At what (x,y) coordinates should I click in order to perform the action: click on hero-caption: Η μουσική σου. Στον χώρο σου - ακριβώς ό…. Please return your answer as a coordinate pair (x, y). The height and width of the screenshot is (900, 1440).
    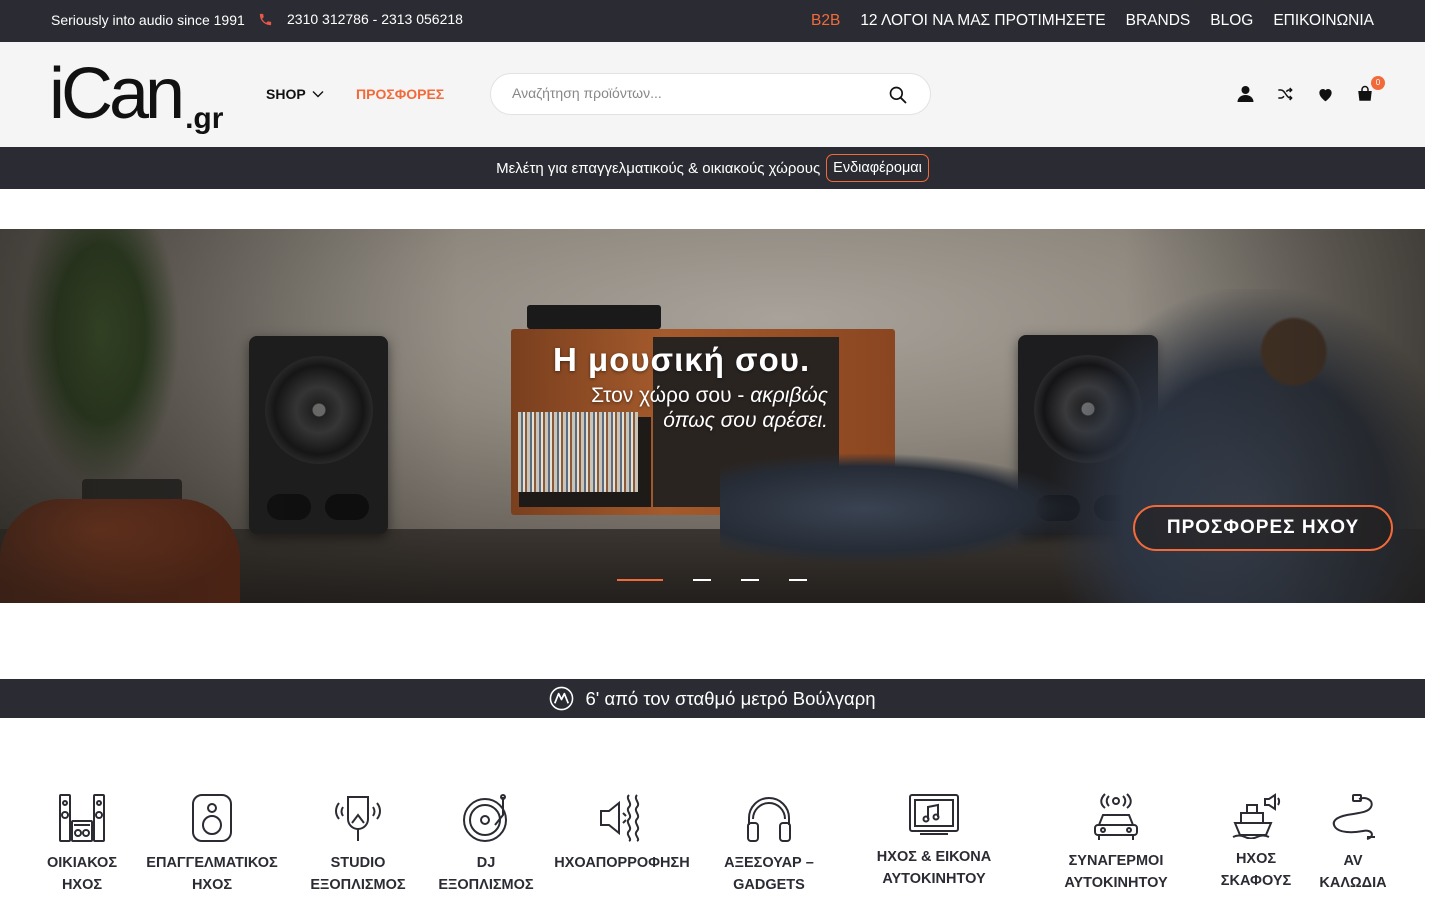
    Looking at the image, I should click on (690, 387).